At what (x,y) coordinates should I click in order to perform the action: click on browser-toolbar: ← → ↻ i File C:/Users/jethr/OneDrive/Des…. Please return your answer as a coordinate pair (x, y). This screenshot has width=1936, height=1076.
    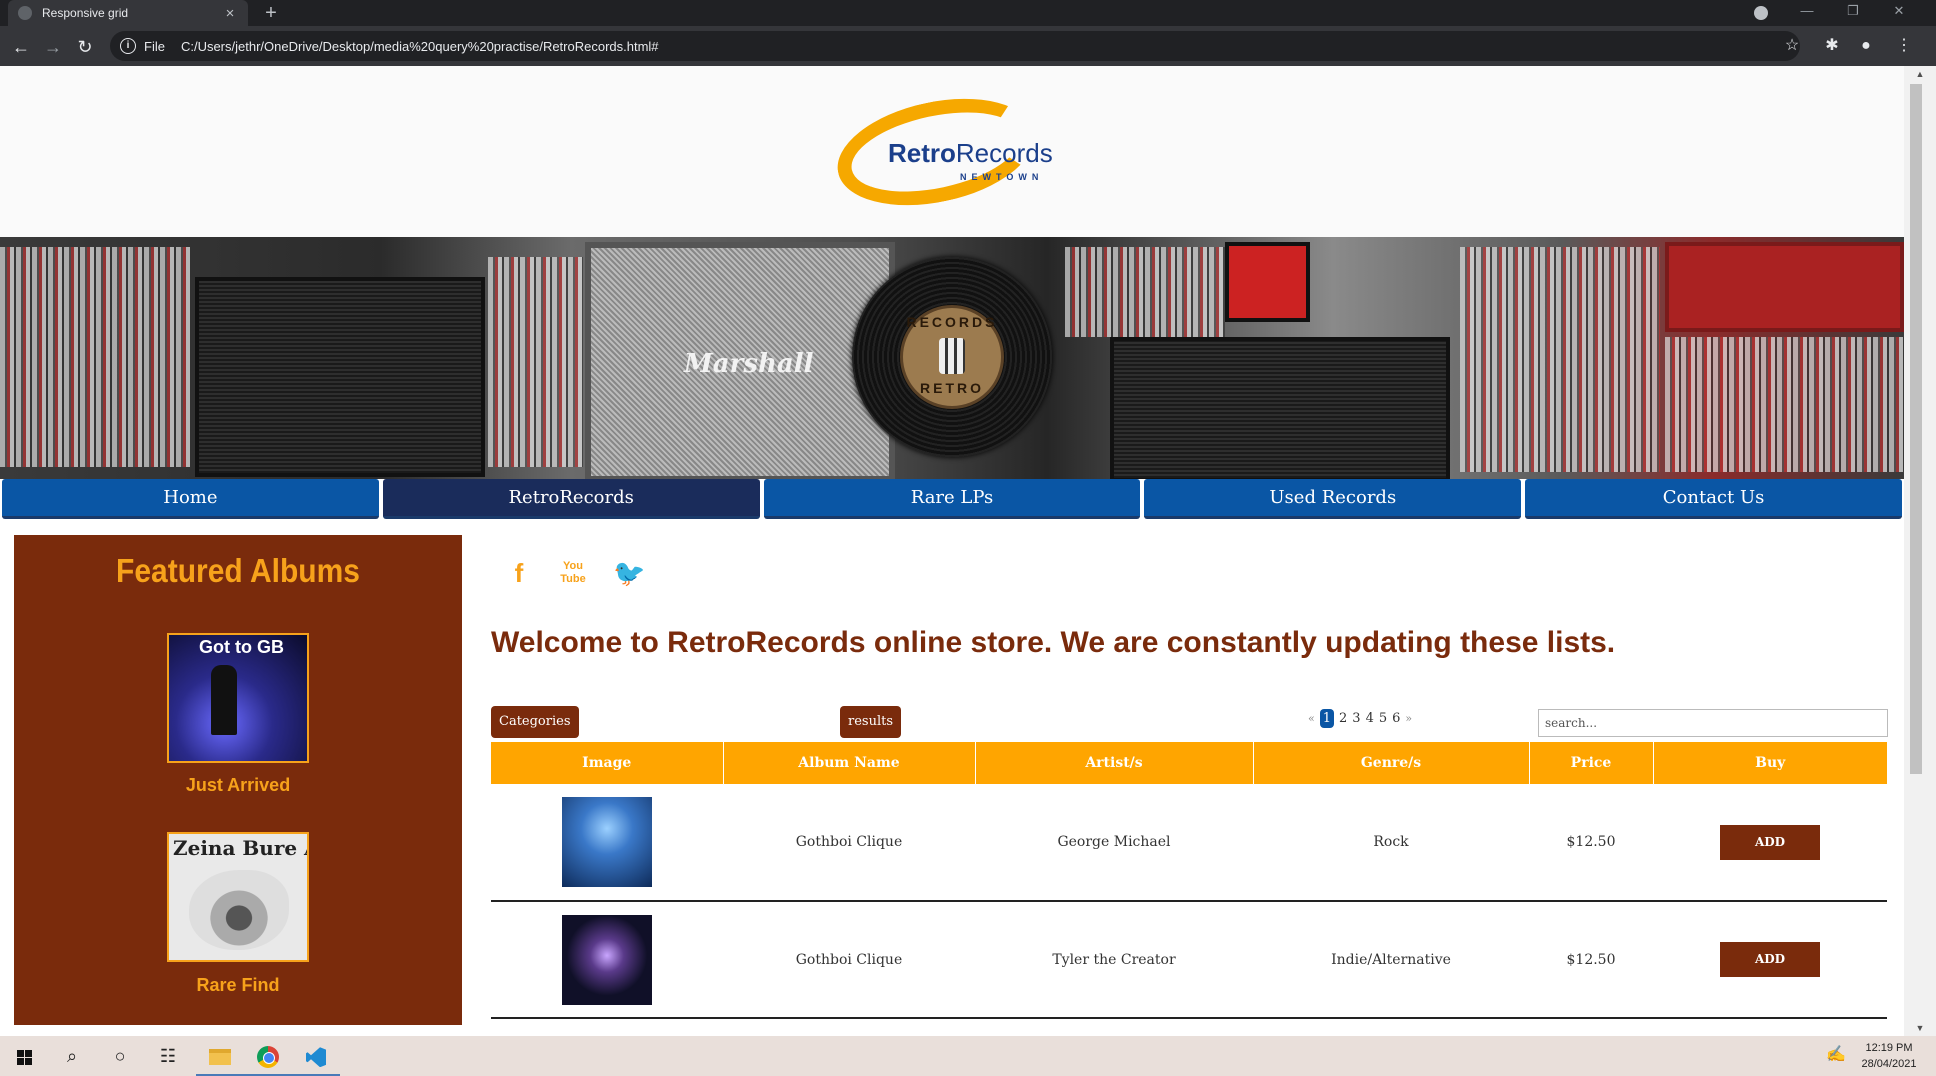
    Looking at the image, I should click on (968, 46).